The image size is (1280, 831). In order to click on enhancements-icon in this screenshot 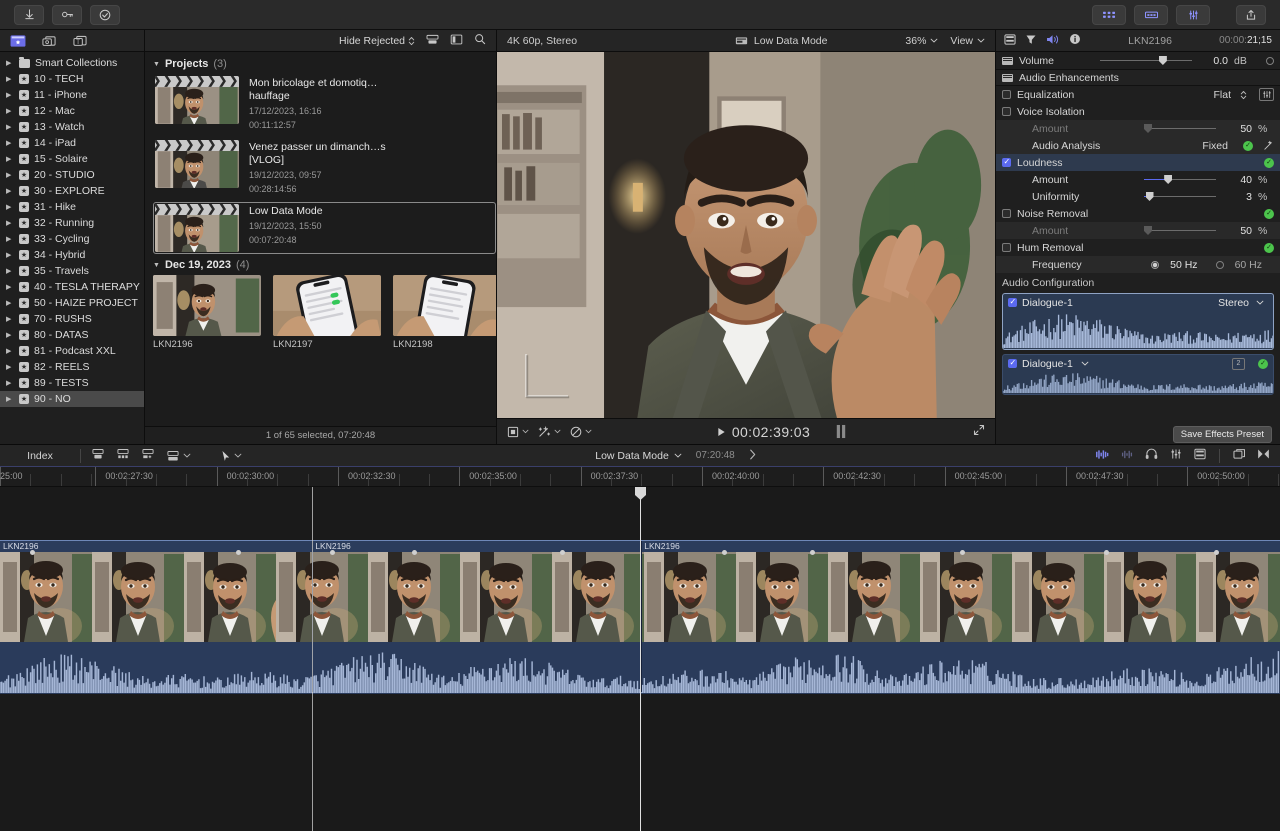, I will do `click(549, 431)`.